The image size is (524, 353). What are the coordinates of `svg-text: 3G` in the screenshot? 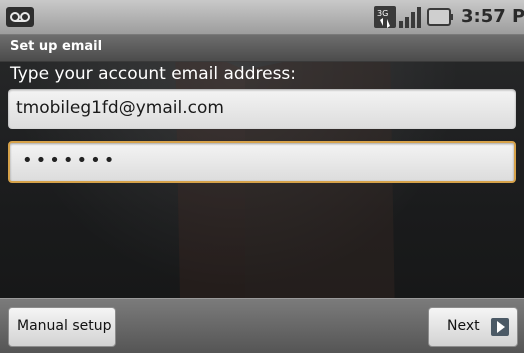 It's located at (382, 13).